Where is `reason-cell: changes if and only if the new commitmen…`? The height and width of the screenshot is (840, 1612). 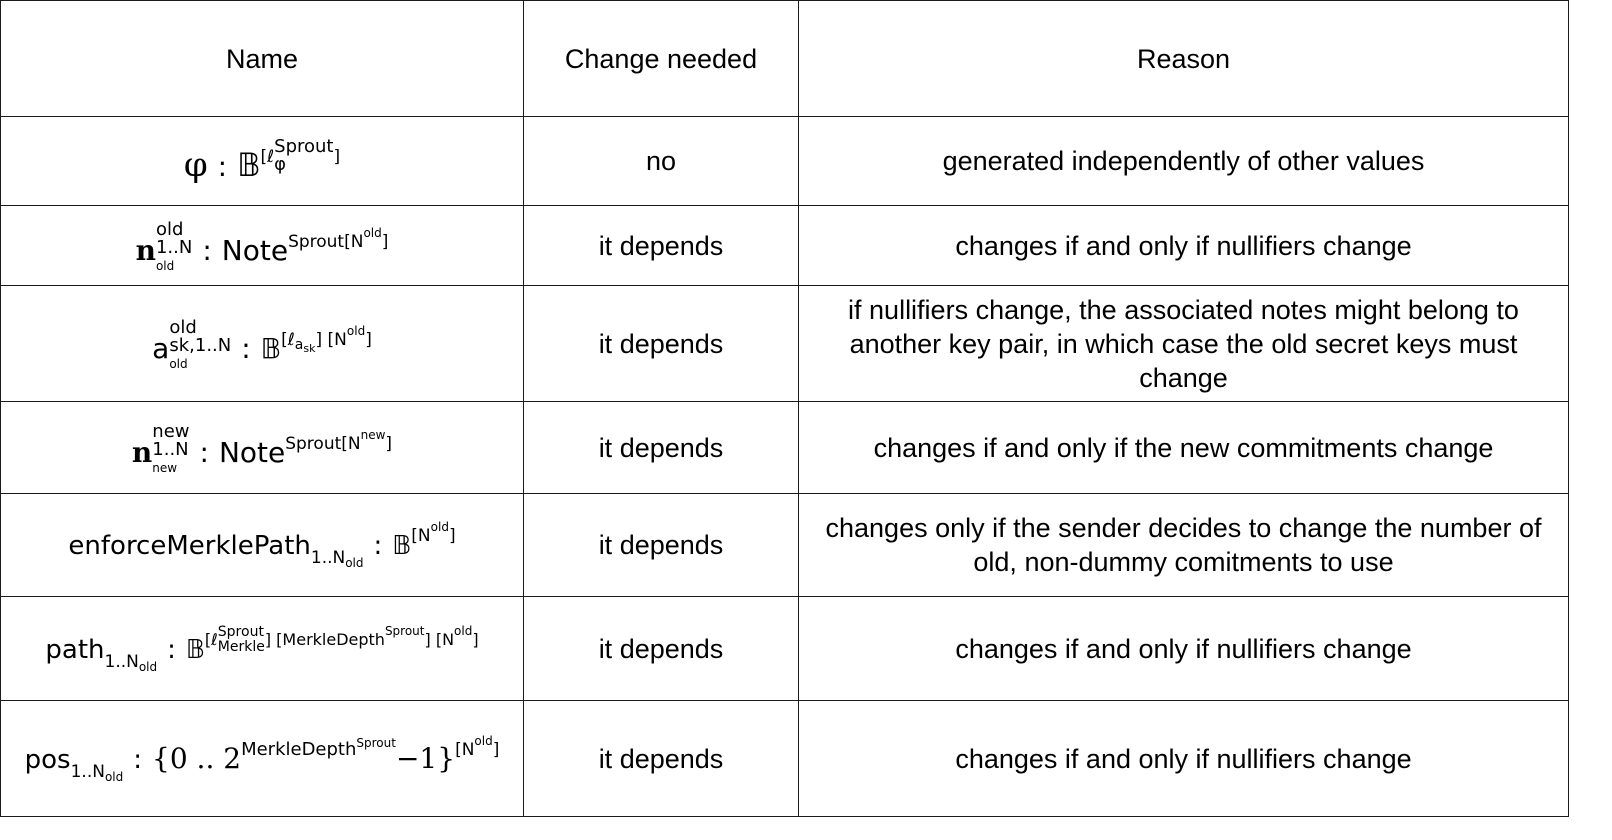
reason-cell: changes if and only if the new commitmen… is located at coordinates (1183, 447).